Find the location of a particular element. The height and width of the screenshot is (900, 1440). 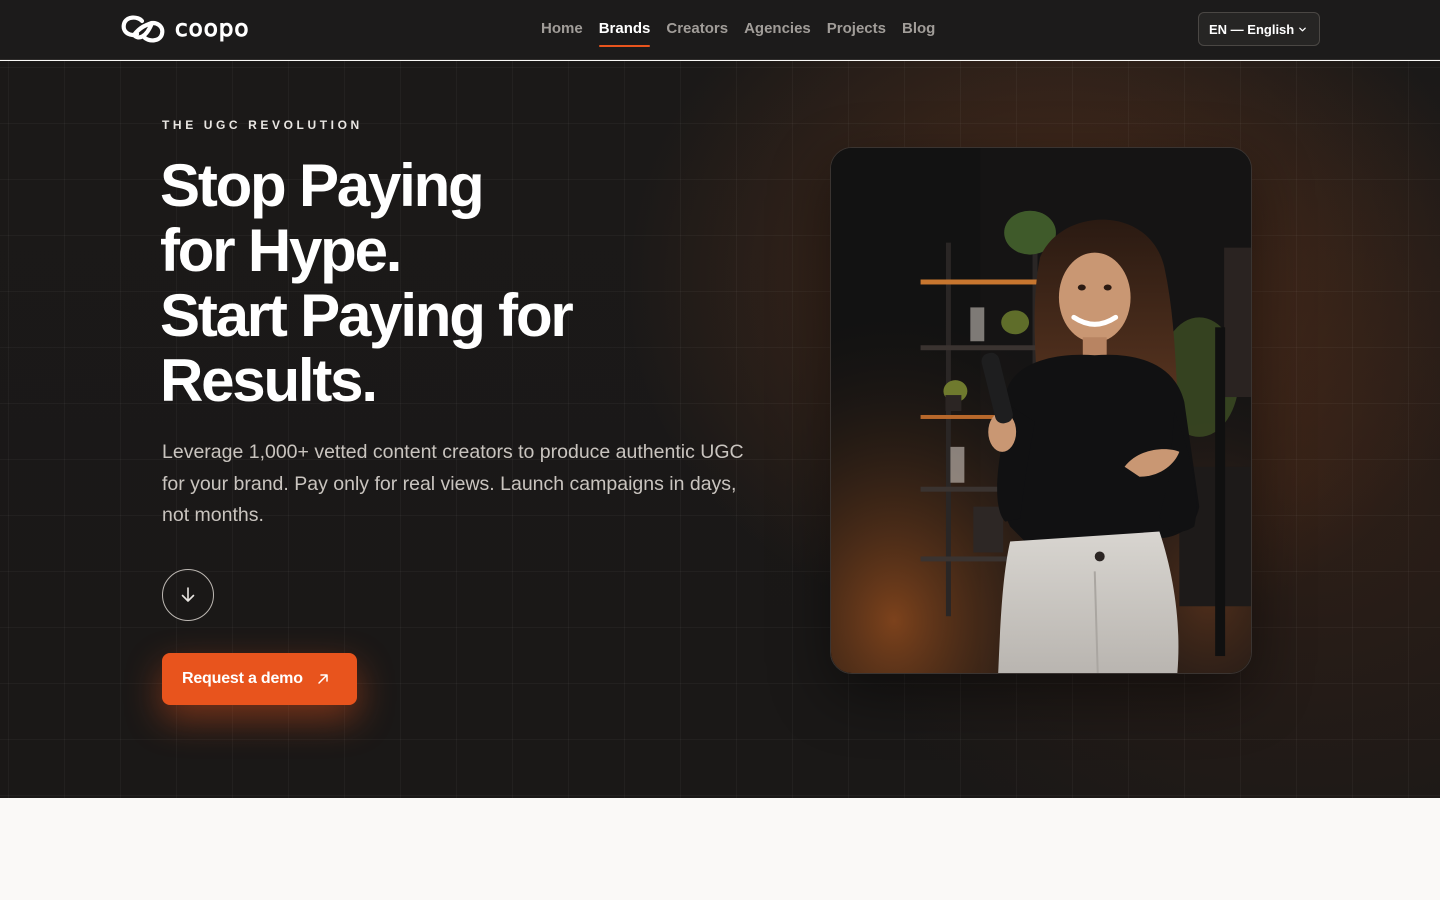

chevron-down-icon is located at coordinates (1302, 29).